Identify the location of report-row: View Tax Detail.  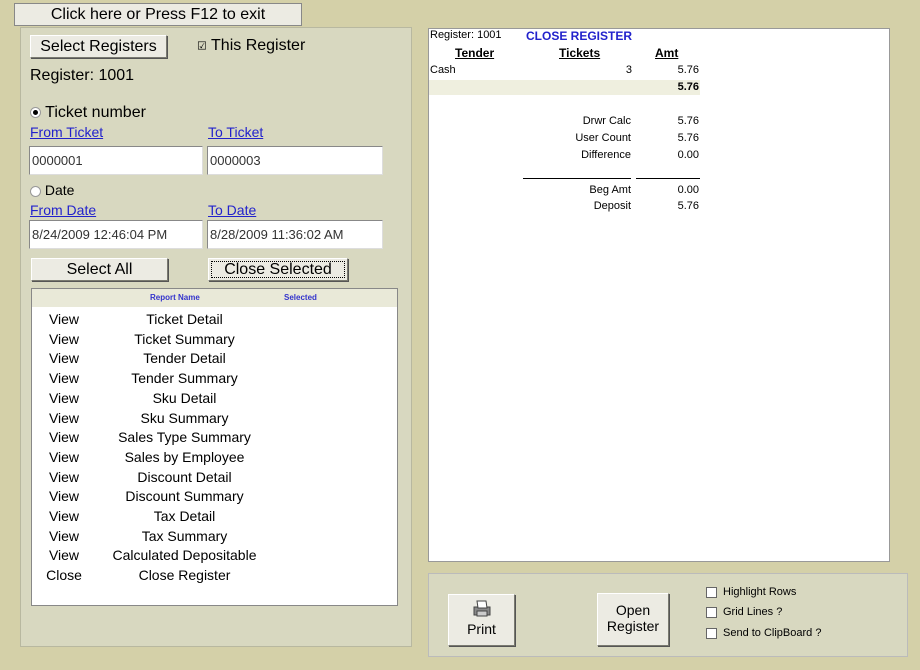
(214, 518).